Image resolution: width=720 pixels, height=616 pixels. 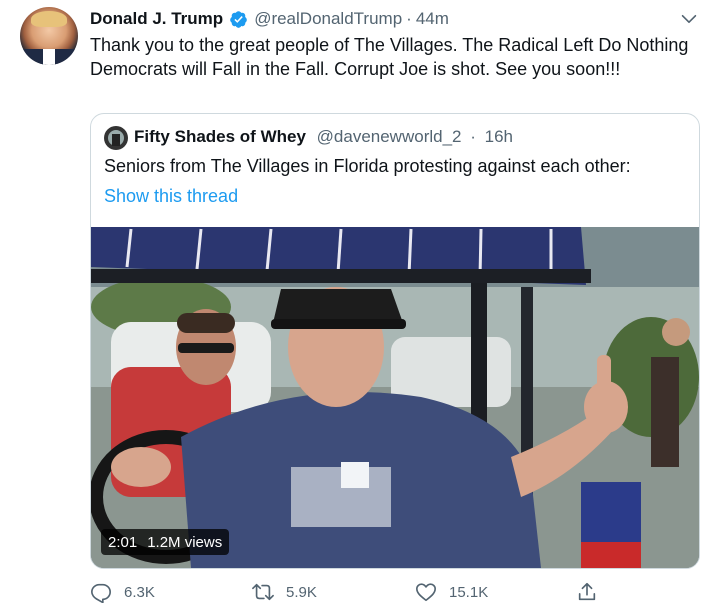 What do you see at coordinates (185, 542) in the screenshot?
I see `video-views: 1.2M views` at bounding box center [185, 542].